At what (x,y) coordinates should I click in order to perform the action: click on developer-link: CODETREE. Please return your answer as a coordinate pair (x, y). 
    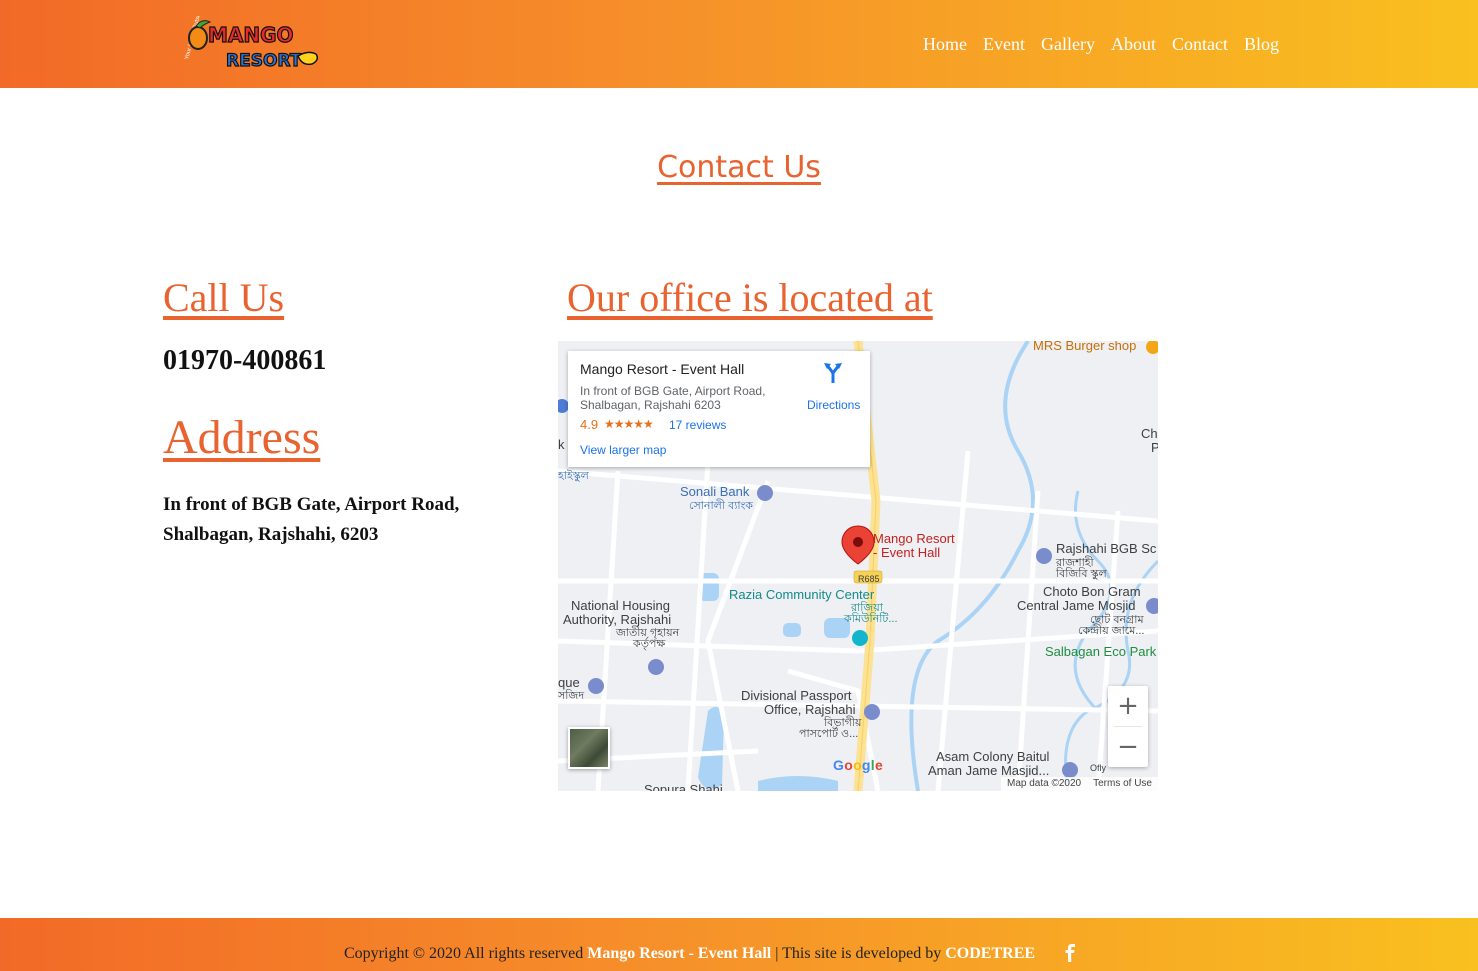
    Looking at the image, I should click on (990, 953).